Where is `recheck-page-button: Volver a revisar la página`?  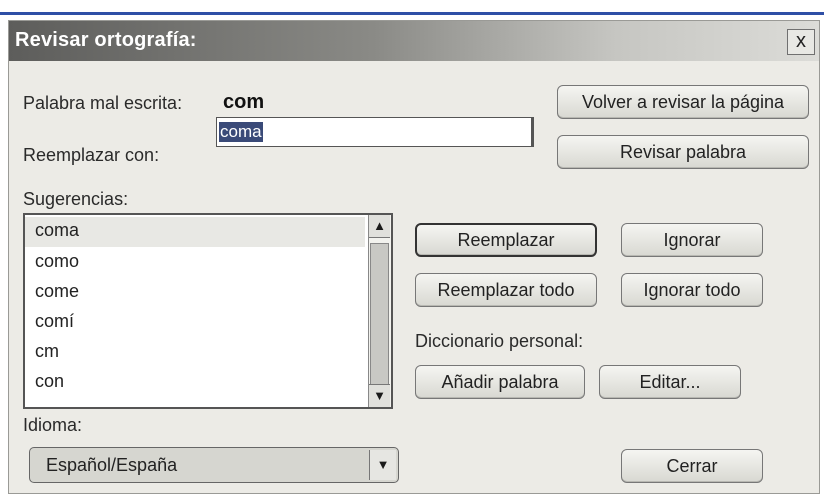
recheck-page-button: Volver a revisar la página is located at coordinates (683, 102).